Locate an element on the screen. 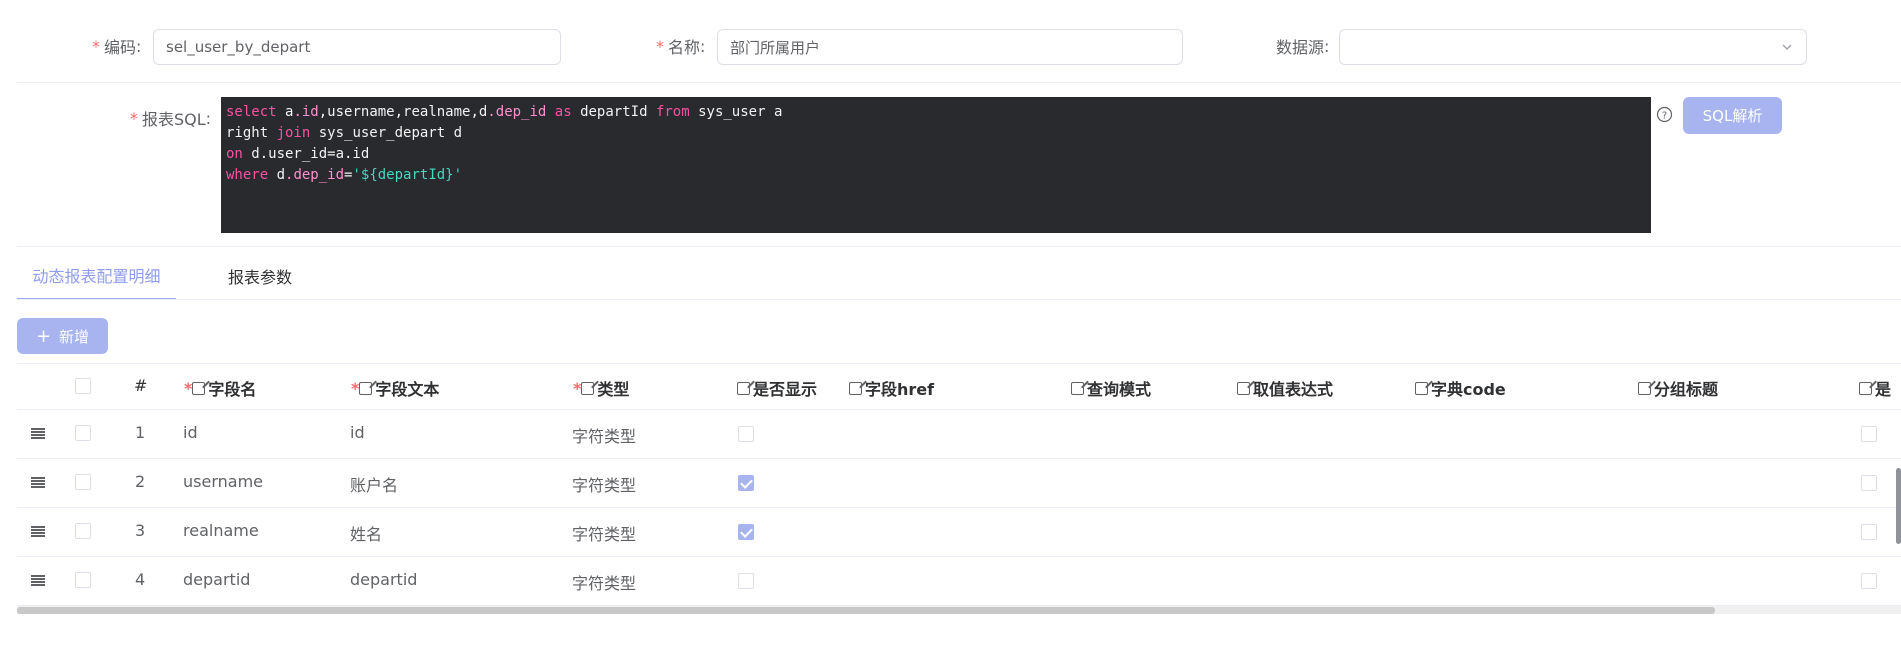  sql-token: from is located at coordinates (672, 112).